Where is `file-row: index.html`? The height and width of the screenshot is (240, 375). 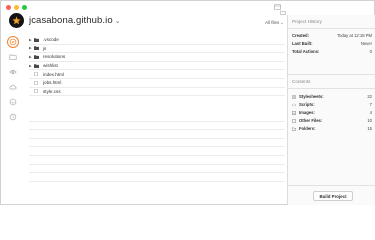
file-row: index.html is located at coordinates (157, 74).